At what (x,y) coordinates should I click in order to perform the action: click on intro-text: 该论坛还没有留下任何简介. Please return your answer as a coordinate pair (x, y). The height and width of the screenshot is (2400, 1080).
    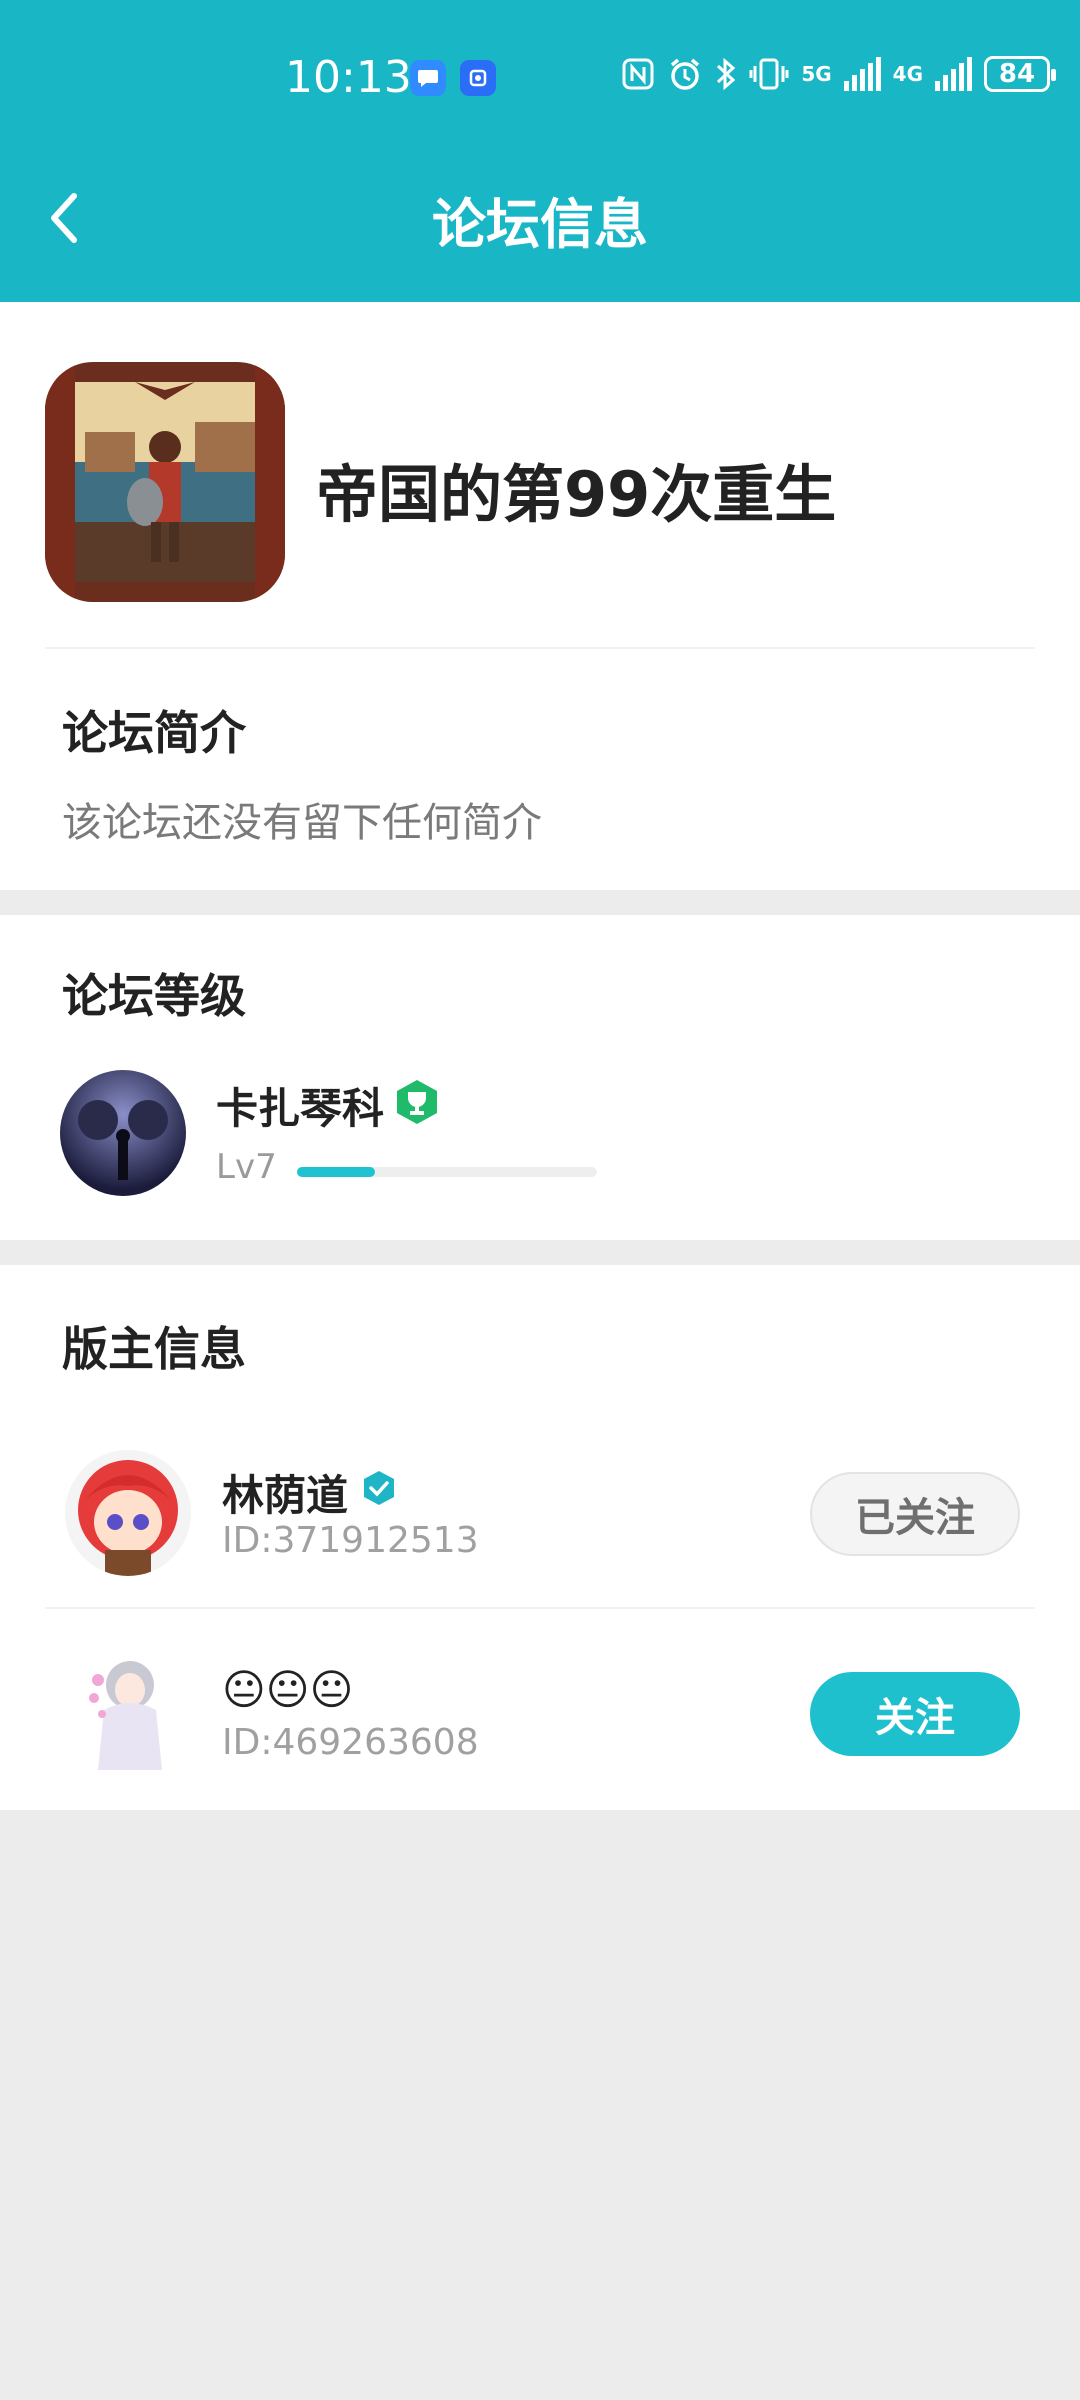
    Looking at the image, I should click on (302, 823).